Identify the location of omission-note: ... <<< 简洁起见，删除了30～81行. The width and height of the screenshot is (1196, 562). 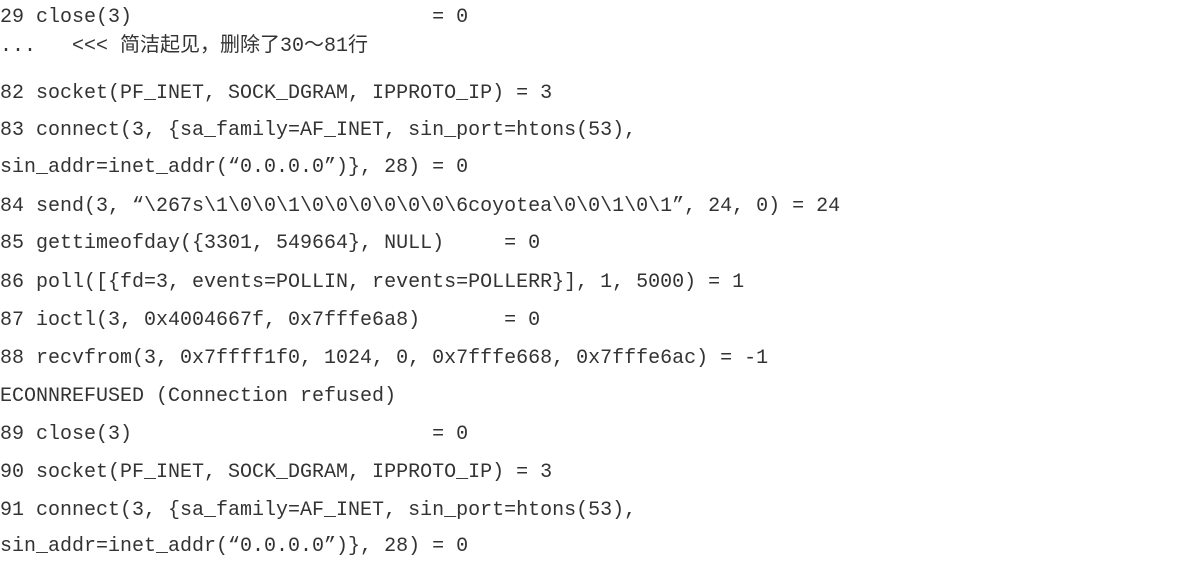
(184, 46).